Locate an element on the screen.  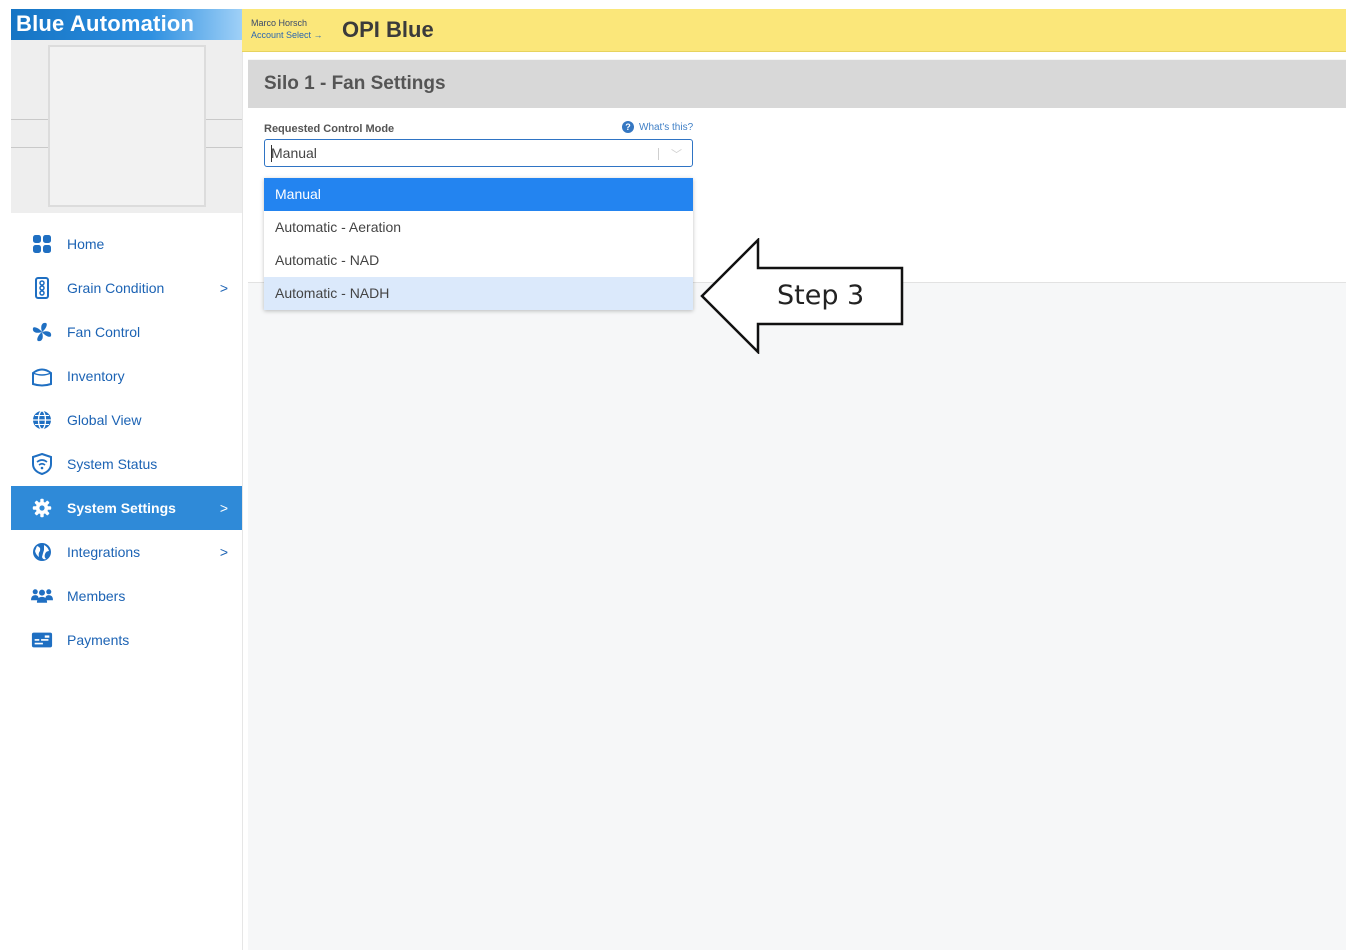
account-info: Marco Horsch Account Select → is located at coordinates (287, 29).